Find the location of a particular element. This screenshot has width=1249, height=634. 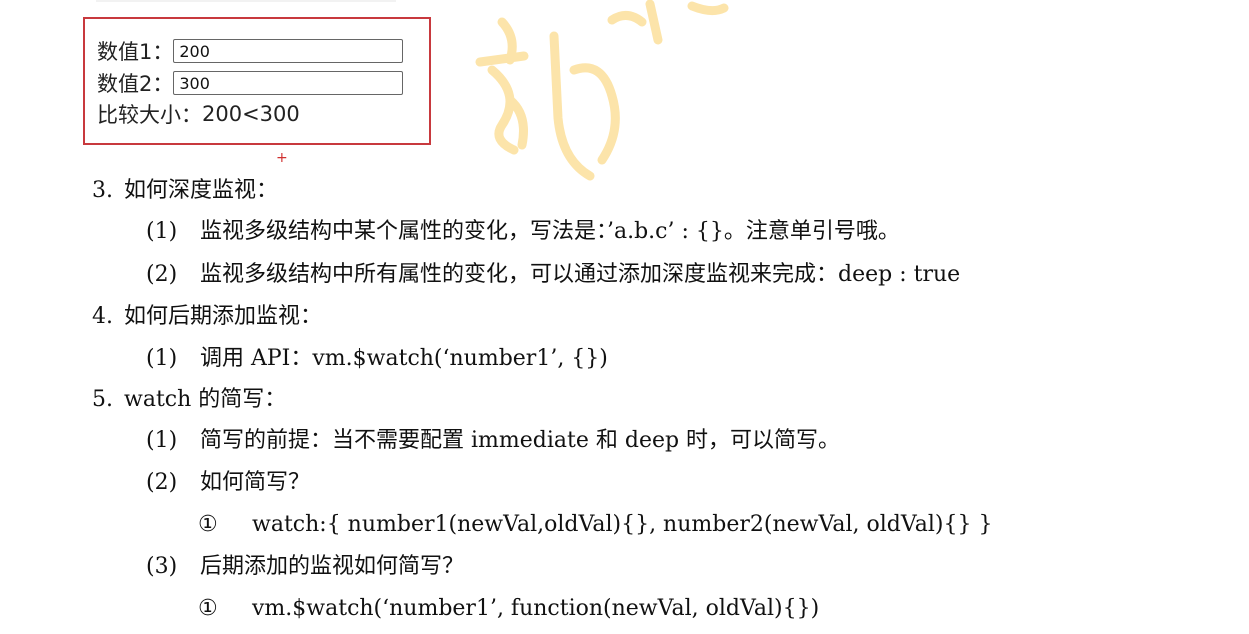

demo-box: 数值1： 数值2： 比较大小： 200<300 is located at coordinates (257, 81).